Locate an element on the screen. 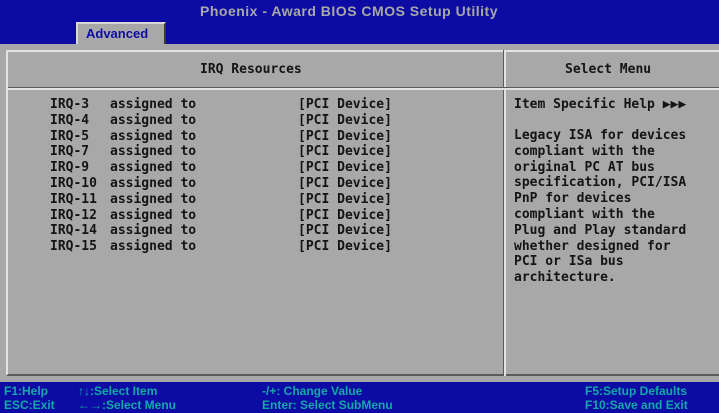 The width and height of the screenshot is (719, 413). f10-save-exit-key: F10:Save and Exit is located at coordinates (636, 405).